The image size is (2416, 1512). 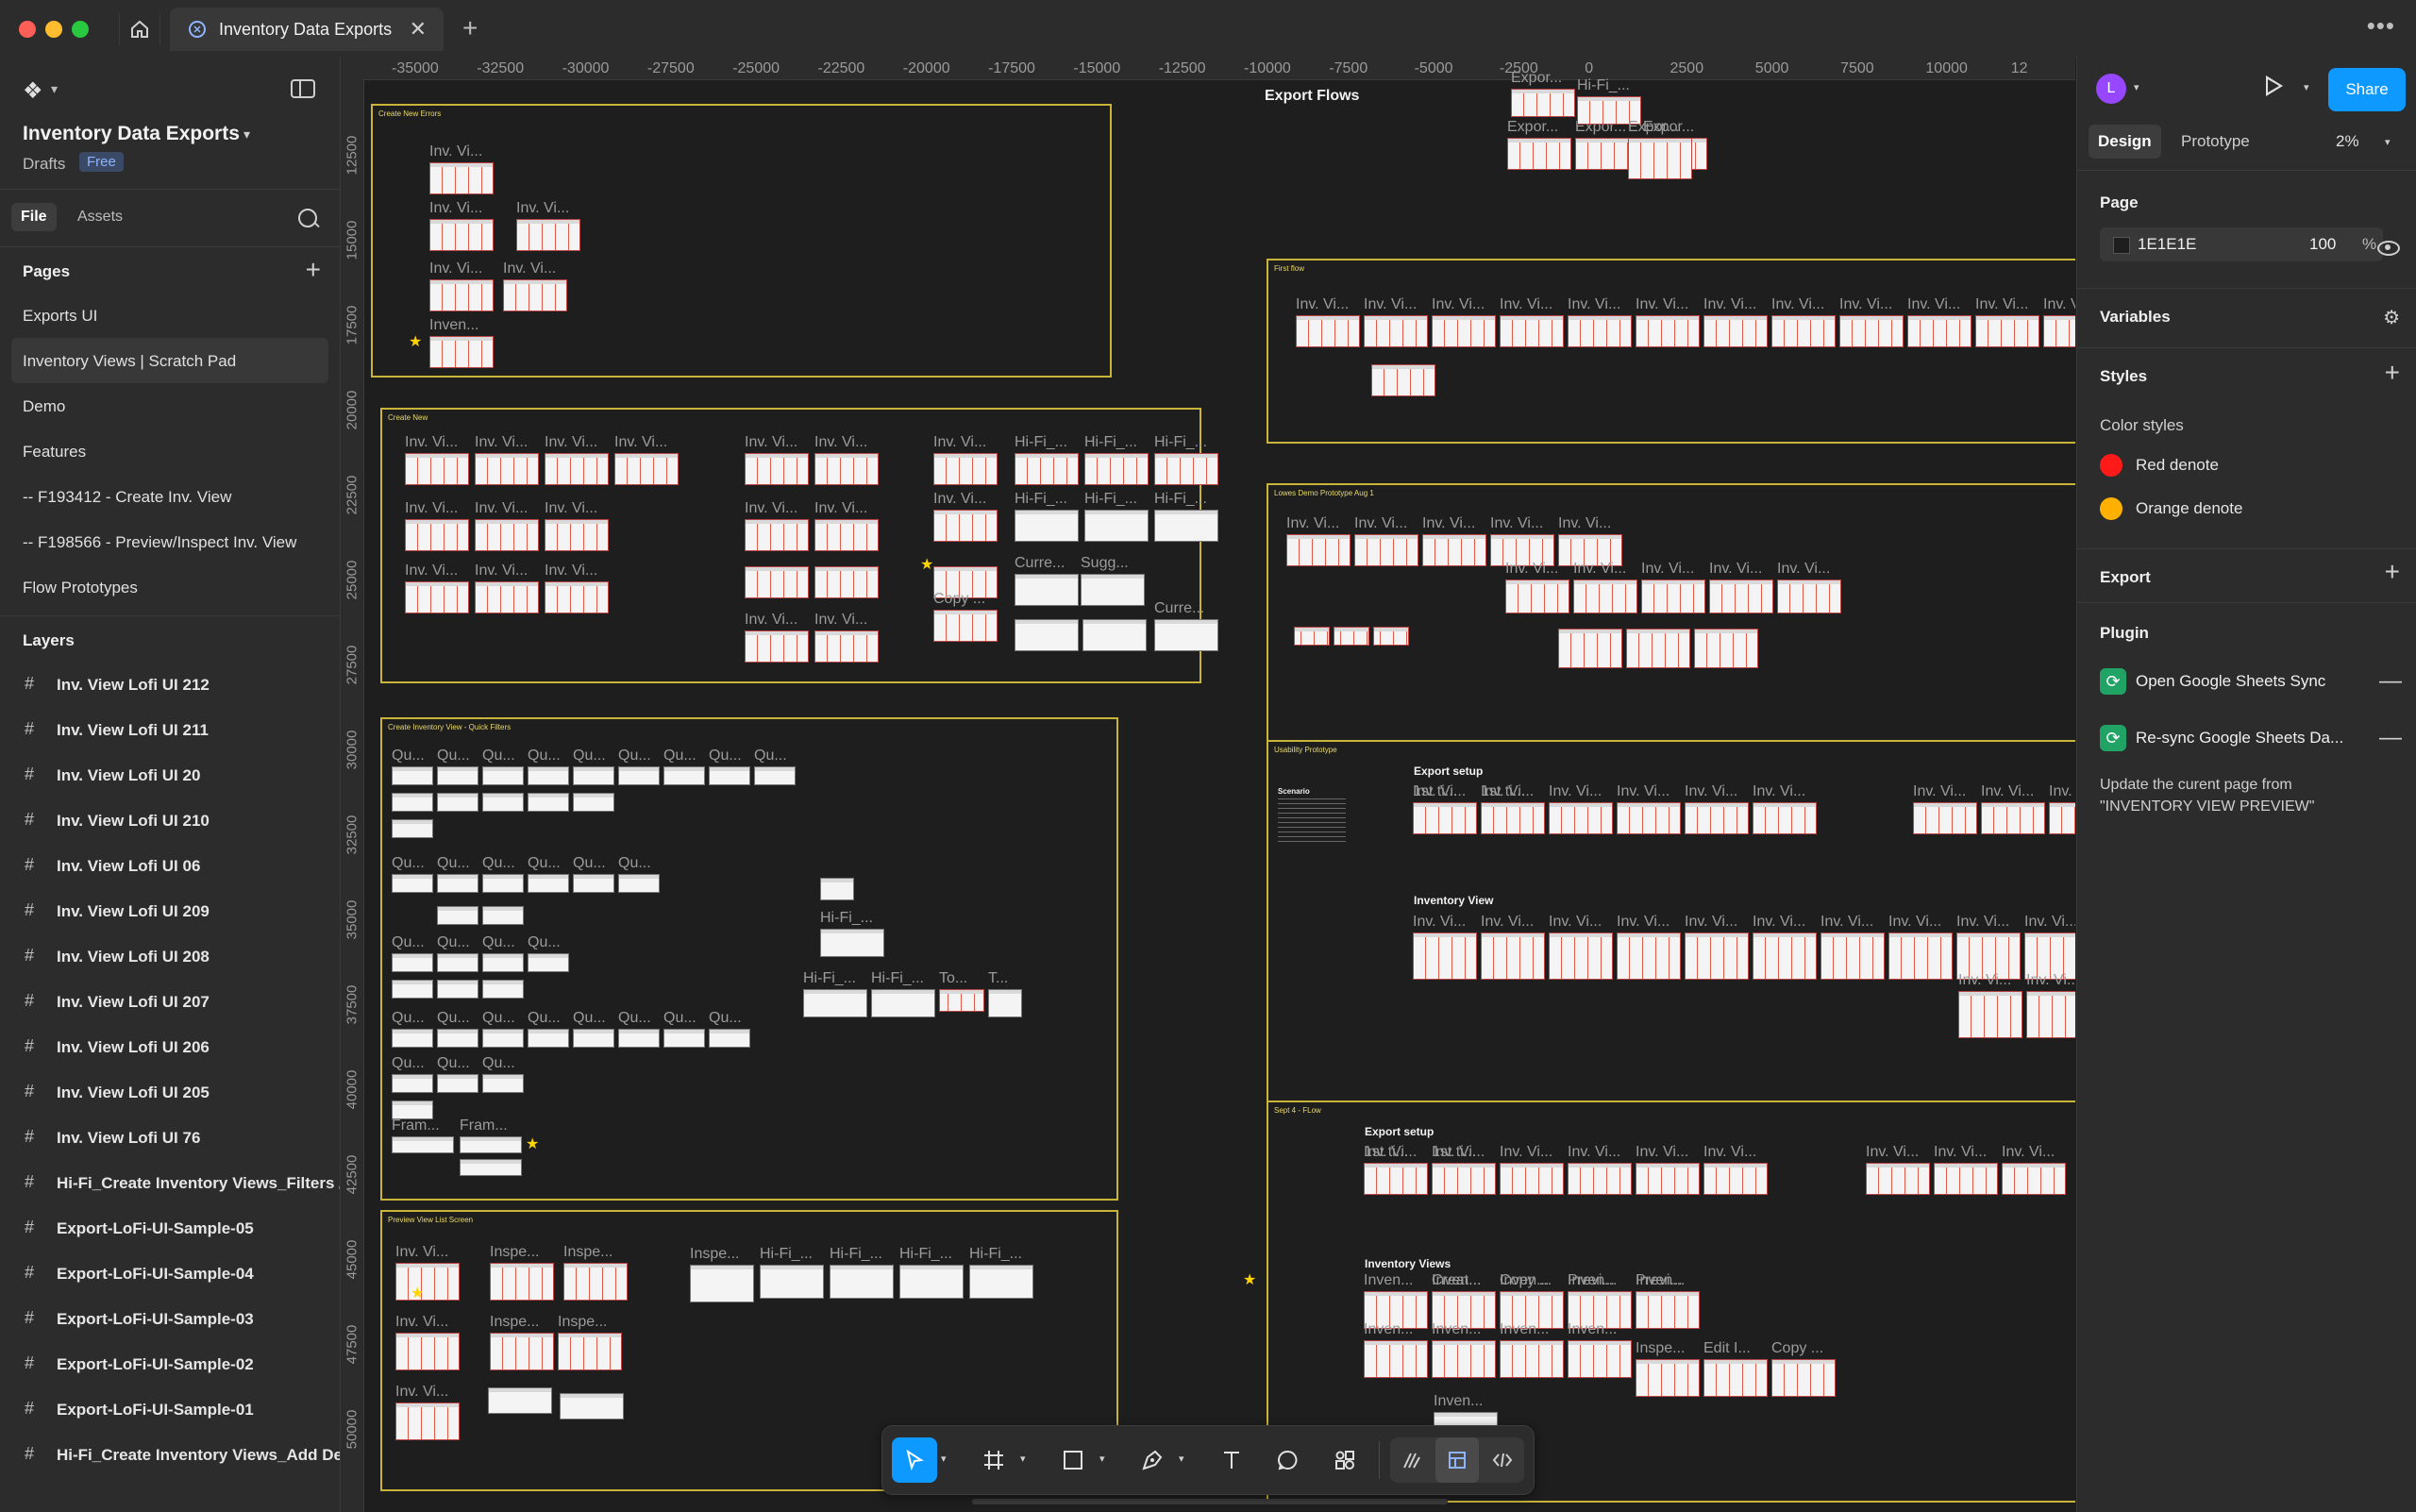 What do you see at coordinates (2391, 738) in the screenshot?
I see `remove-plugin-icon: —` at bounding box center [2391, 738].